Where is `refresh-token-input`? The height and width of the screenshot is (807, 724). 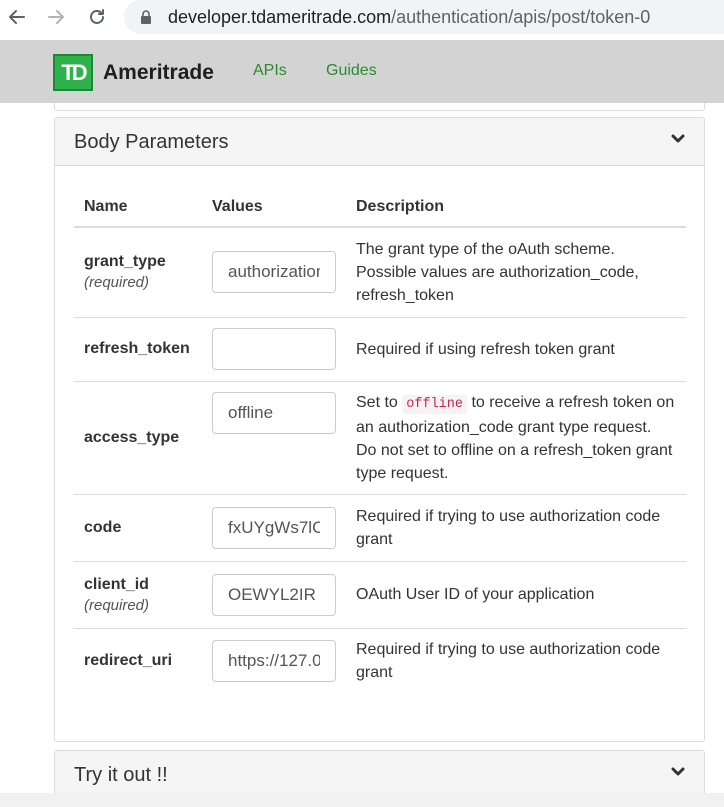 refresh-token-input is located at coordinates (274, 349).